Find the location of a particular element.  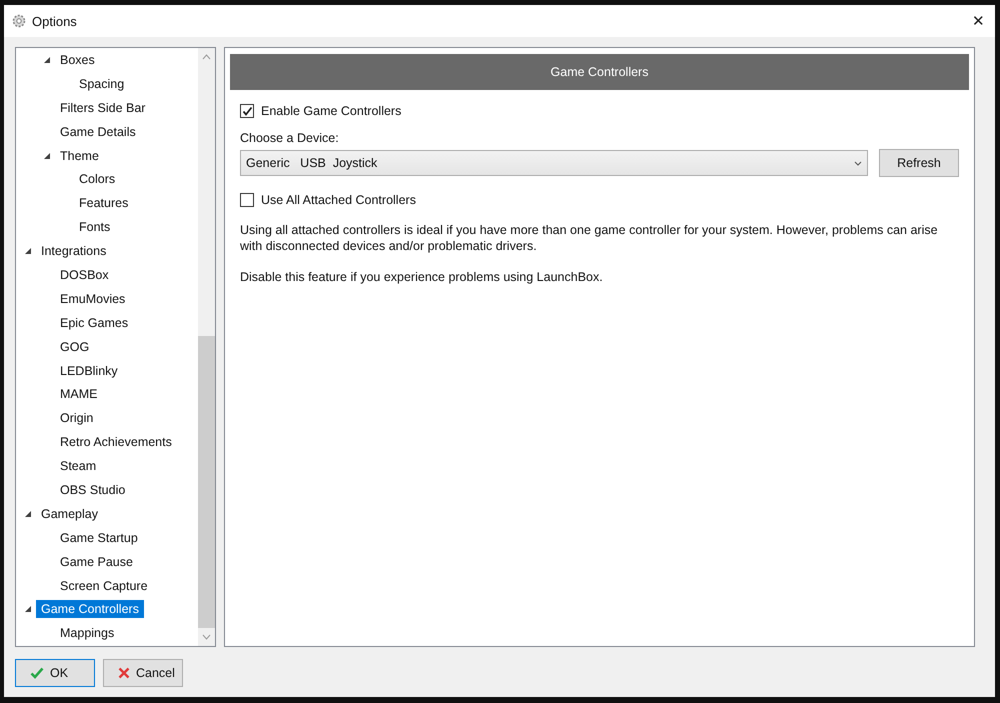

checkmark-icon is located at coordinates (37, 673).